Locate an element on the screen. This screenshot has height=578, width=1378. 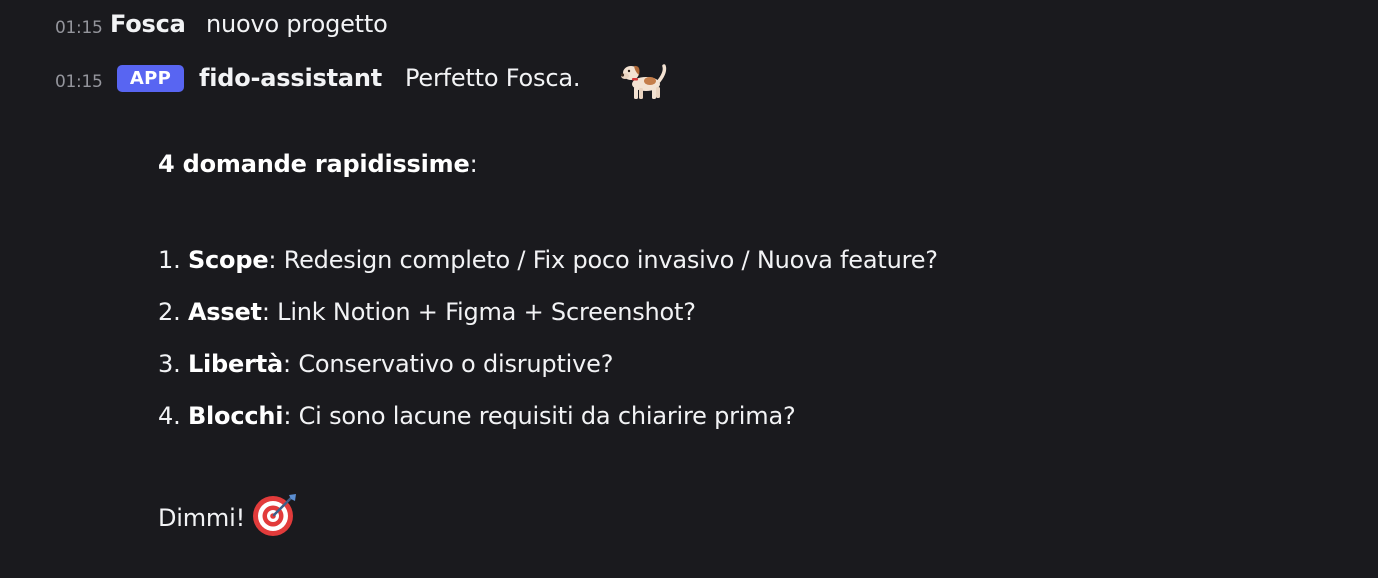
list-text: : Link Notion + Figma + Screenshot? is located at coordinates (478, 312).